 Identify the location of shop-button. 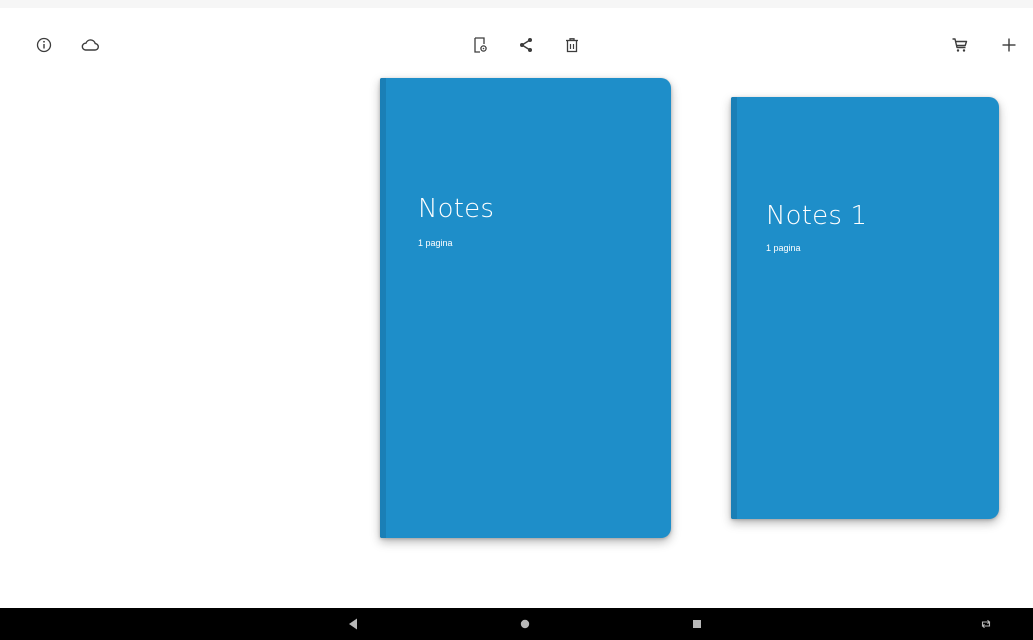
(960, 45).